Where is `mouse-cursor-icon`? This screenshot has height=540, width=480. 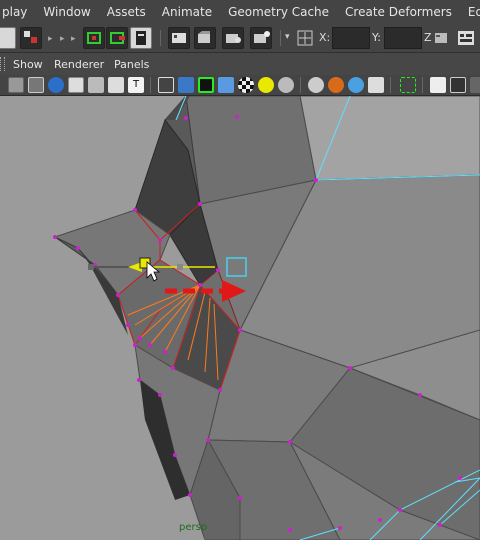 mouse-cursor-icon is located at coordinates (153, 271).